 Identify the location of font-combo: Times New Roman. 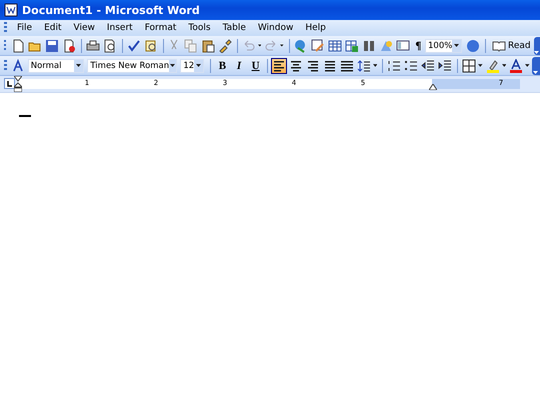
(132, 65).